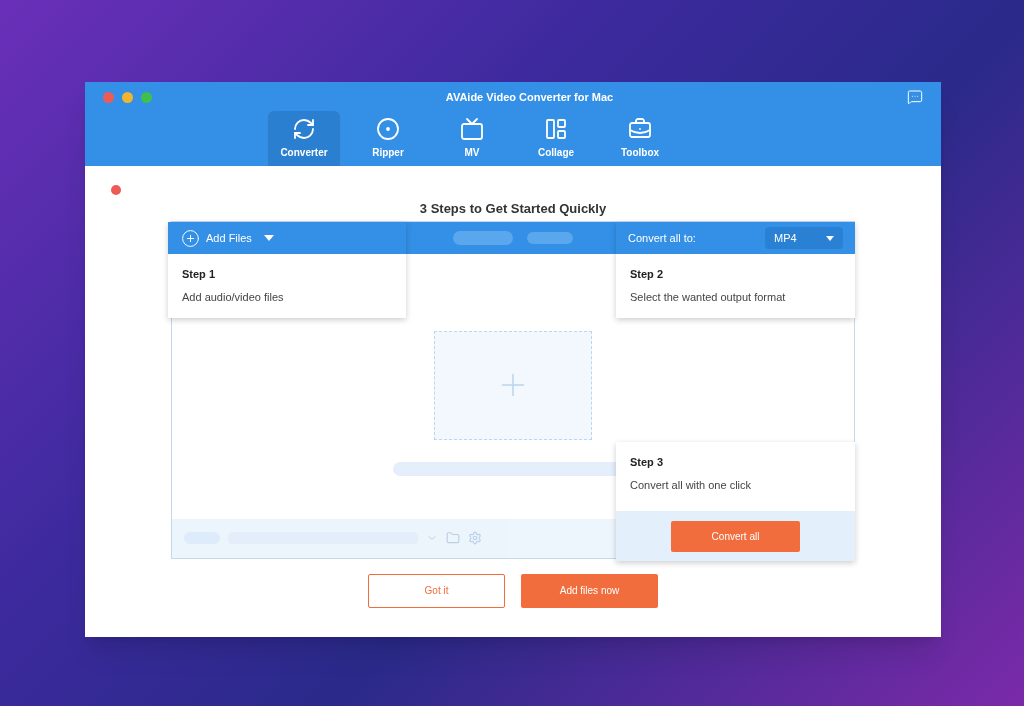 The width and height of the screenshot is (1024, 706). Describe the element at coordinates (199, 274) in the screenshot. I see `step-title: Step 1` at that location.